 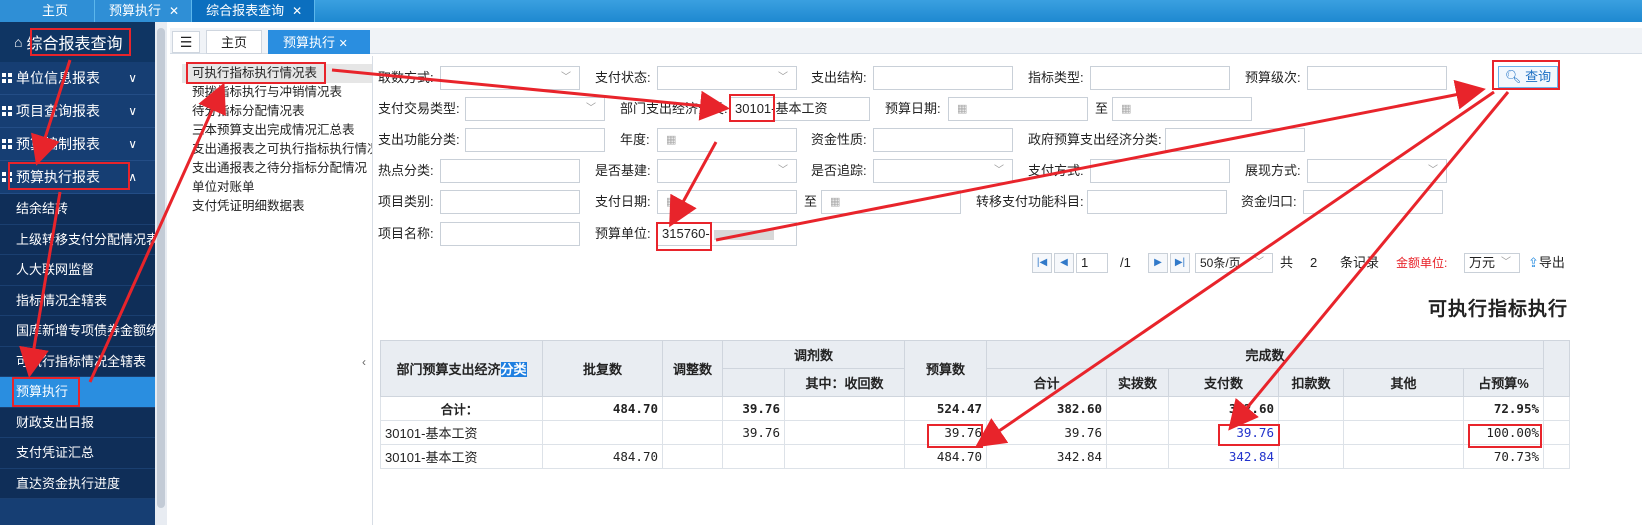 What do you see at coordinates (1503, 382) in the screenshot?
I see `th-ratio: 占预算%` at bounding box center [1503, 382].